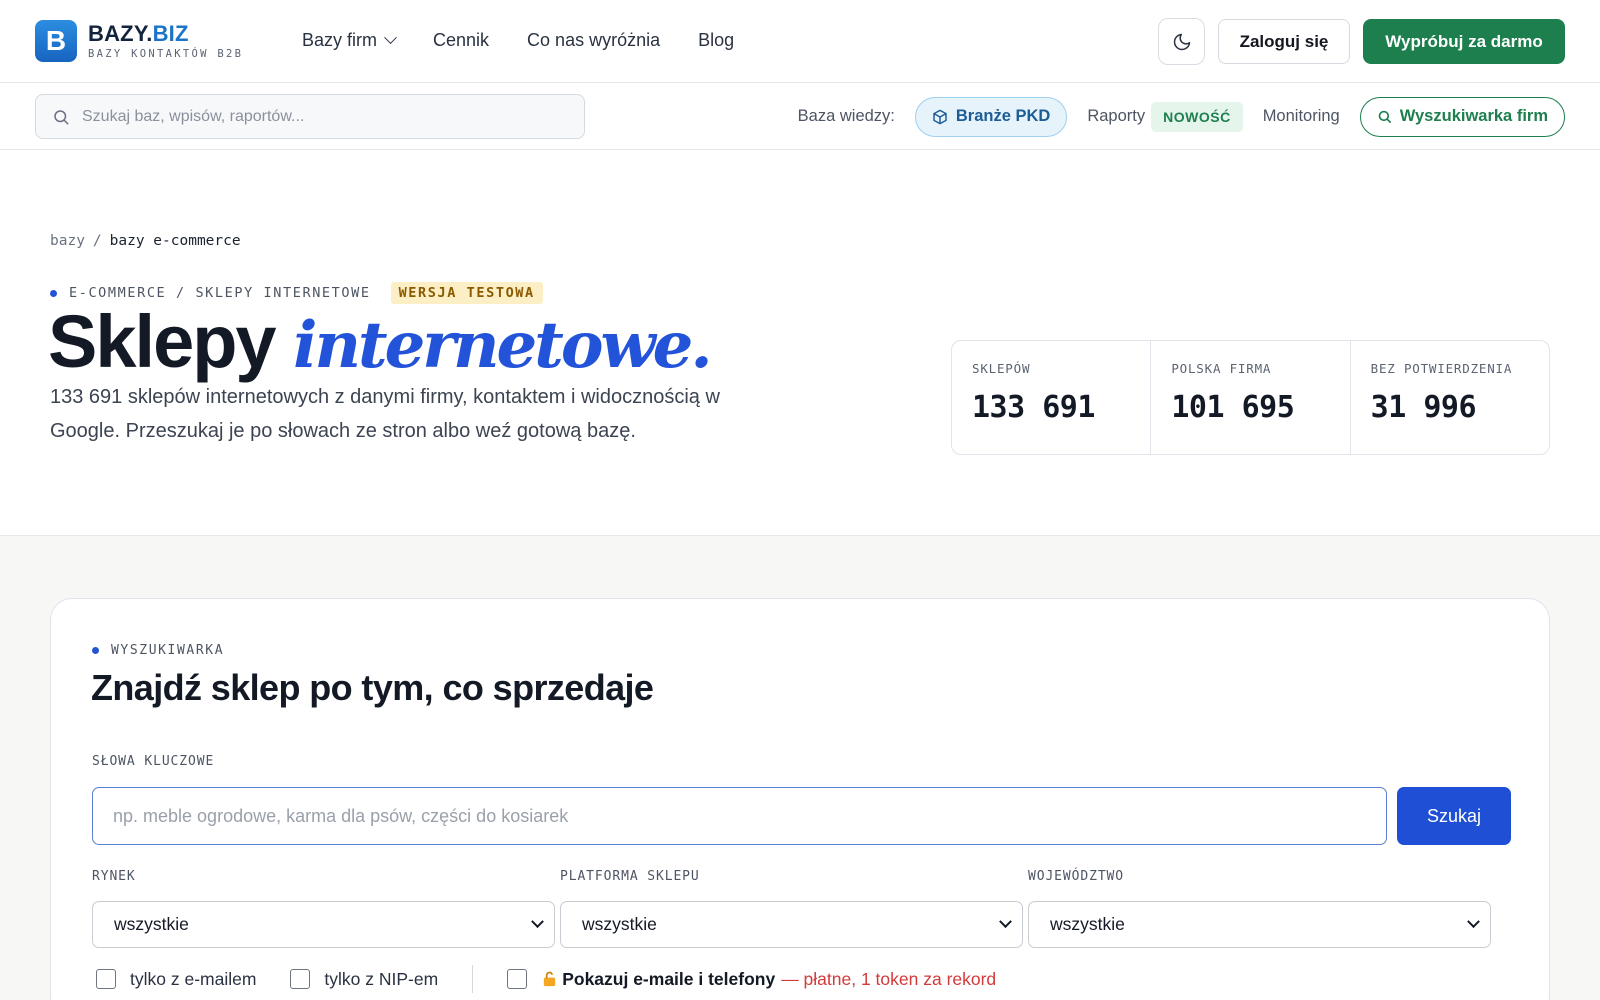 The height and width of the screenshot is (1000, 1600). What do you see at coordinates (593, 40) in the screenshot?
I see `menu-item-co-nas-wyroznia: Co nas wyróżnia` at bounding box center [593, 40].